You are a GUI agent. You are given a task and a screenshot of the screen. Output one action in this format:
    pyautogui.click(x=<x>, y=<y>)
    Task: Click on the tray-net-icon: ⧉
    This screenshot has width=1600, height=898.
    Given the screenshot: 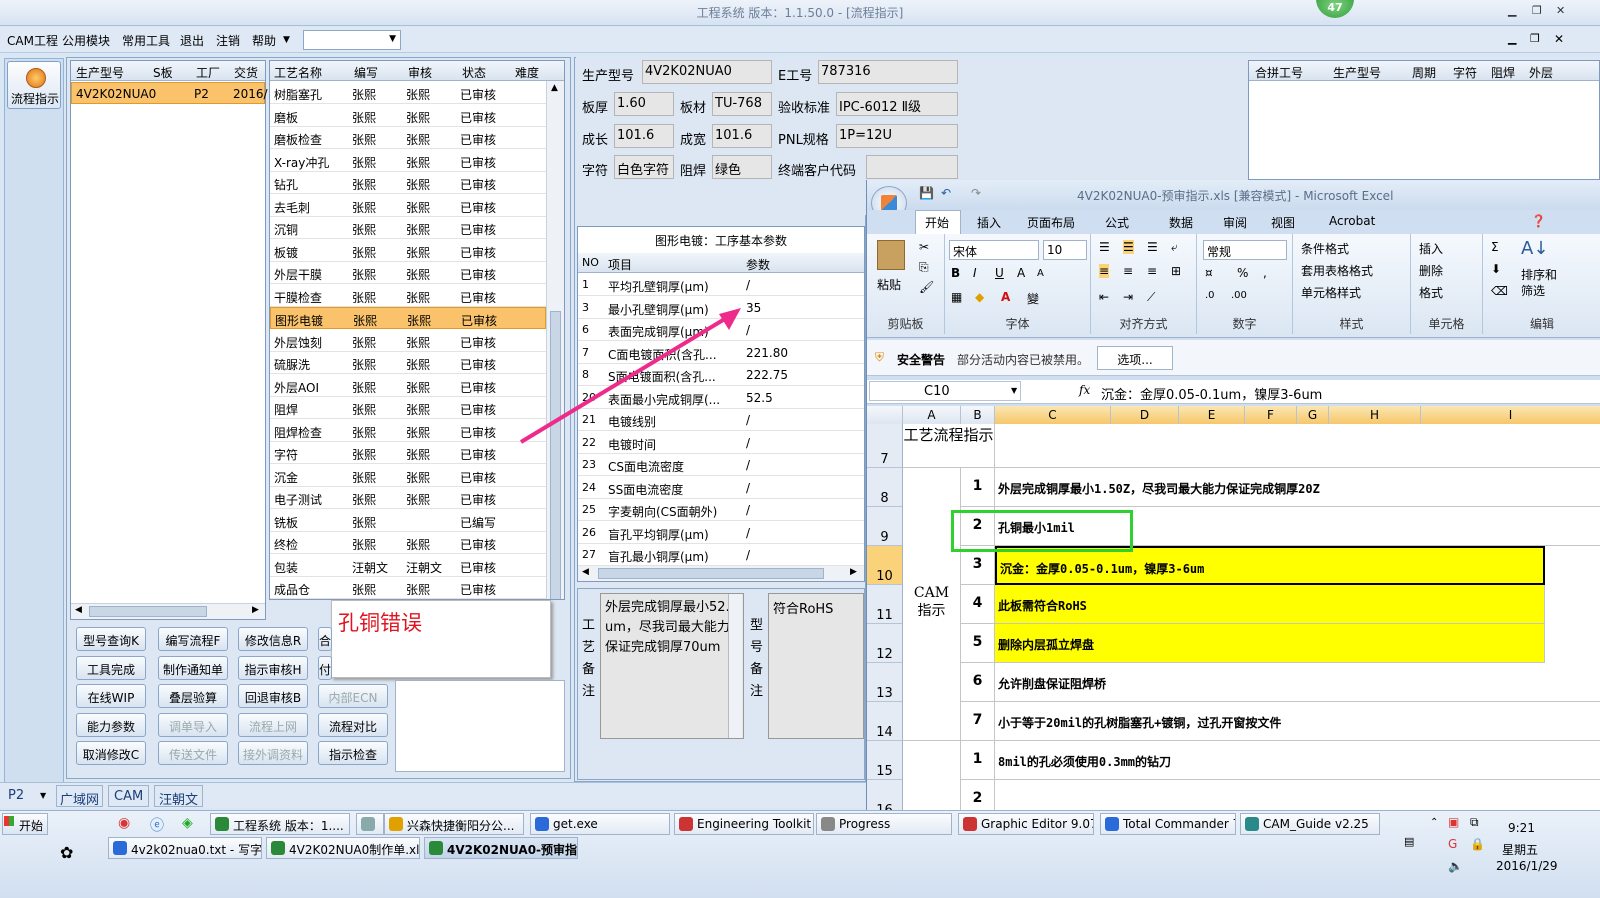 What is the action you would take?
    pyautogui.click(x=1474, y=822)
    